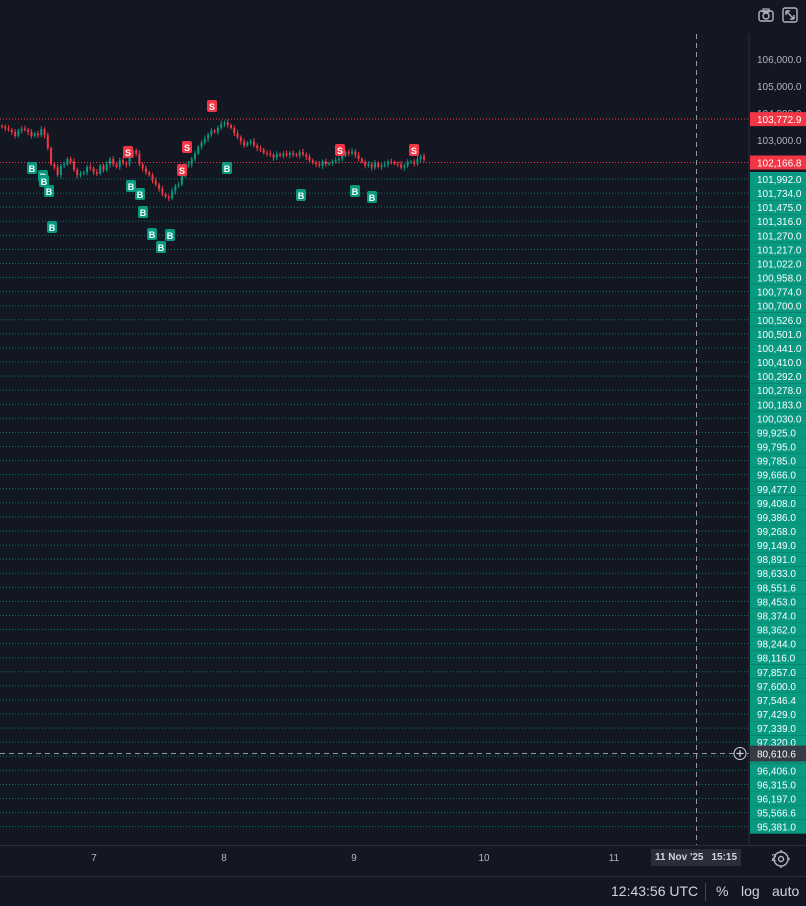 The height and width of the screenshot is (906, 806). Describe the element at coordinates (779, 141) in the screenshot. I see `price-tick-label: 103,000.0` at that location.